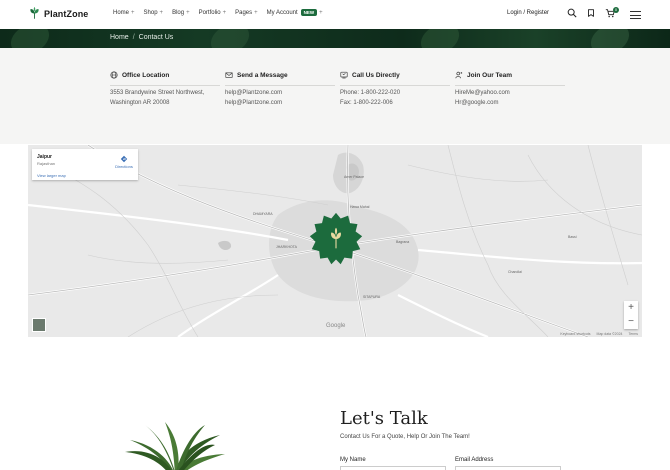  Describe the element at coordinates (124, 159) in the screenshot. I see `directions-icon` at that location.